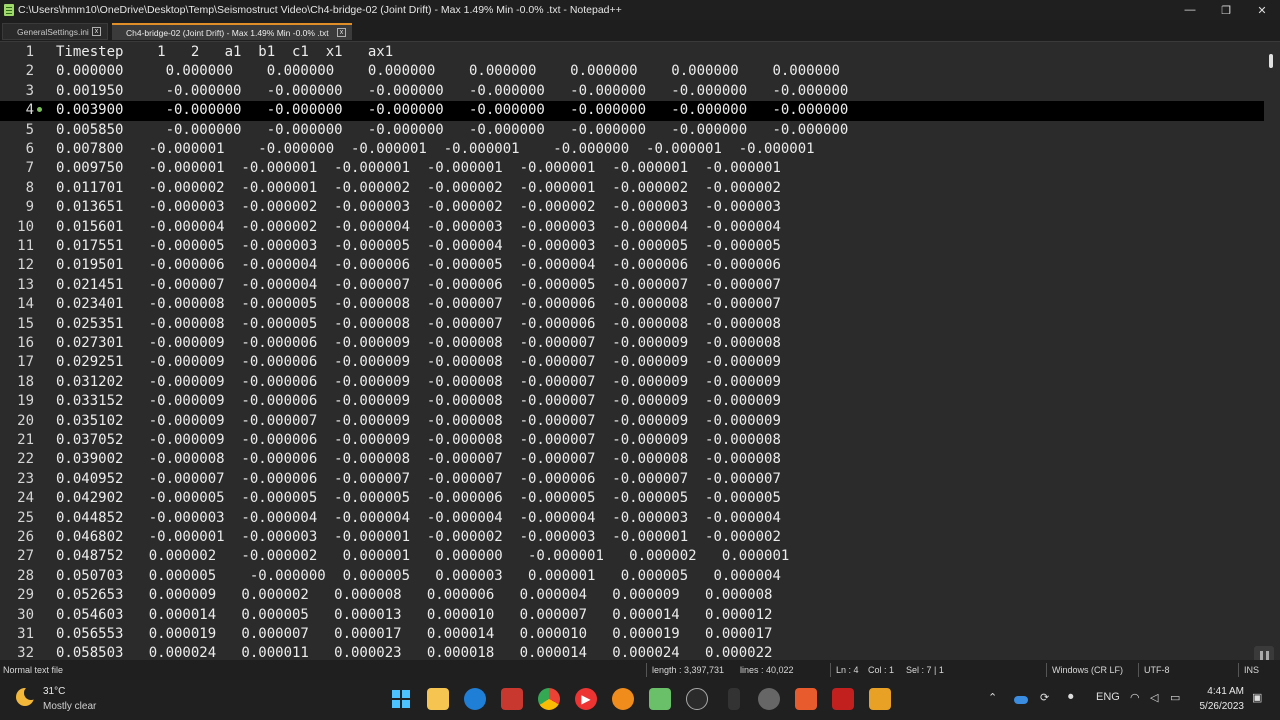 The width and height of the screenshot is (1280, 720). What do you see at coordinates (1272, 351) in the screenshot?
I see `vertical-scrollbar` at bounding box center [1272, 351].